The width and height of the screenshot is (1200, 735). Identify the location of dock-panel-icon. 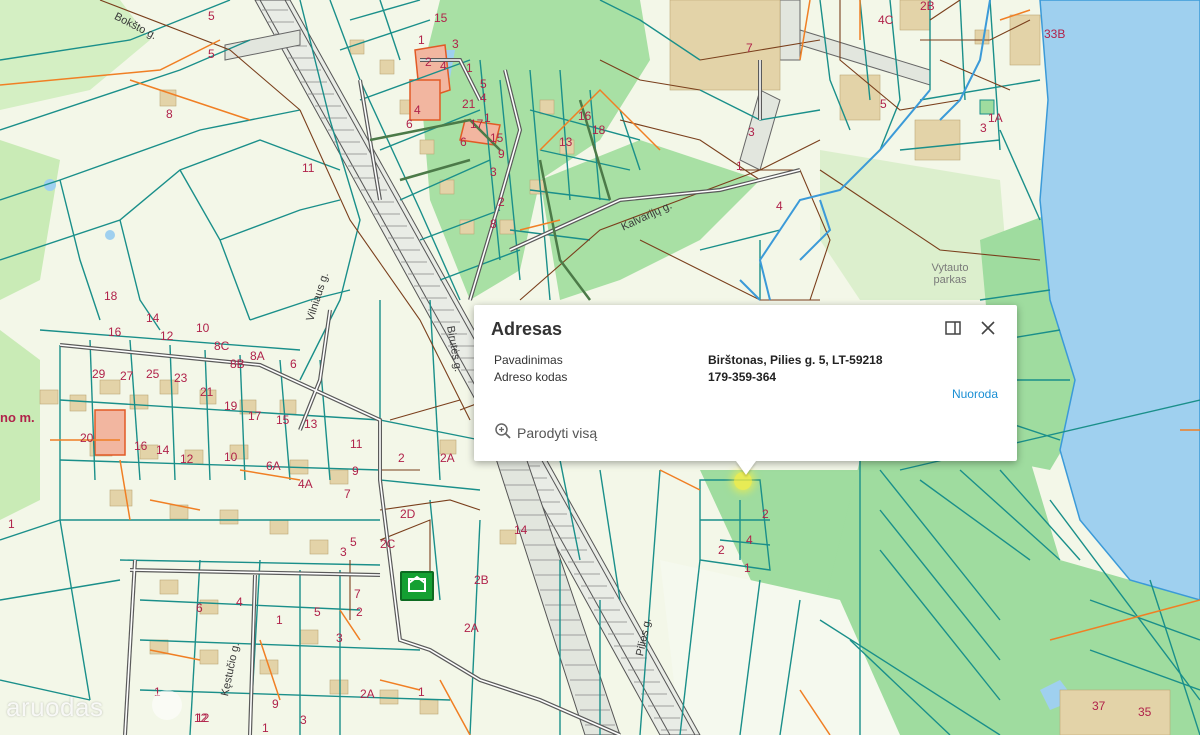
(953, 328).